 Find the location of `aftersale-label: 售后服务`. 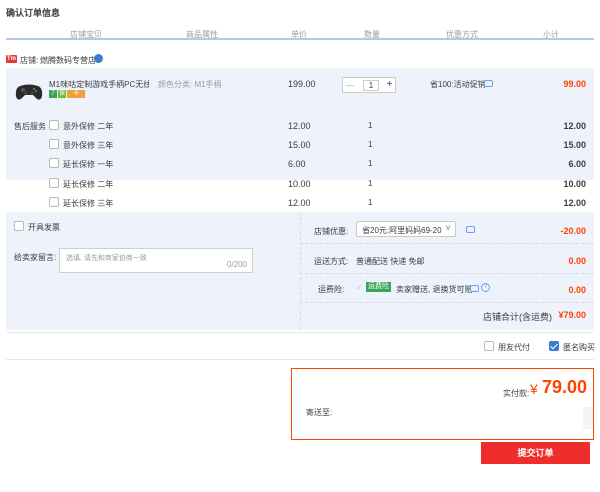

aftersale-label: 售后服务 is located at coordinates (30, 126).